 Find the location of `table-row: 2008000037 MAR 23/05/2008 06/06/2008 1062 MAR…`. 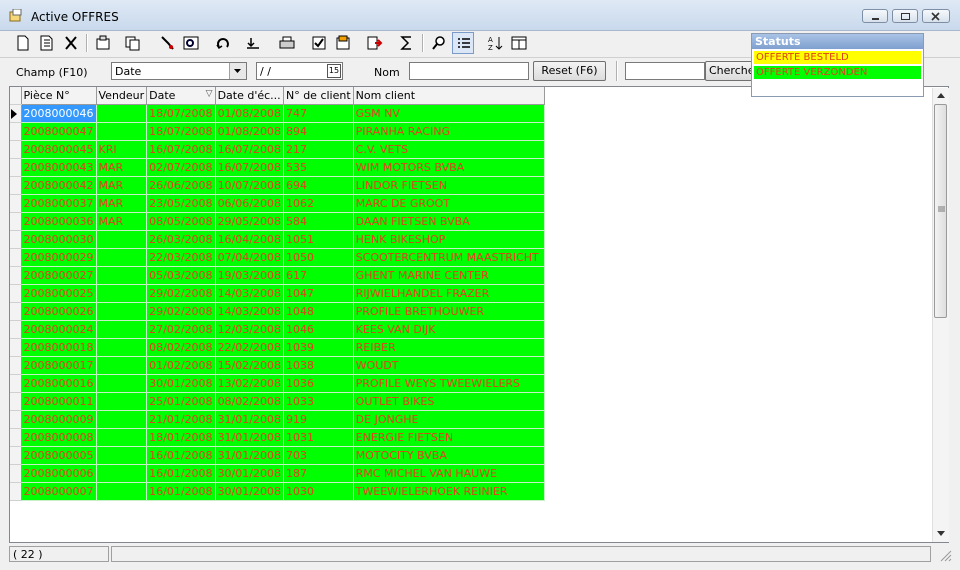

table-row: 2008000037 MAR 23/05/2008 06/06/2008 1062 MAR… is located at coordinates (277, 203).